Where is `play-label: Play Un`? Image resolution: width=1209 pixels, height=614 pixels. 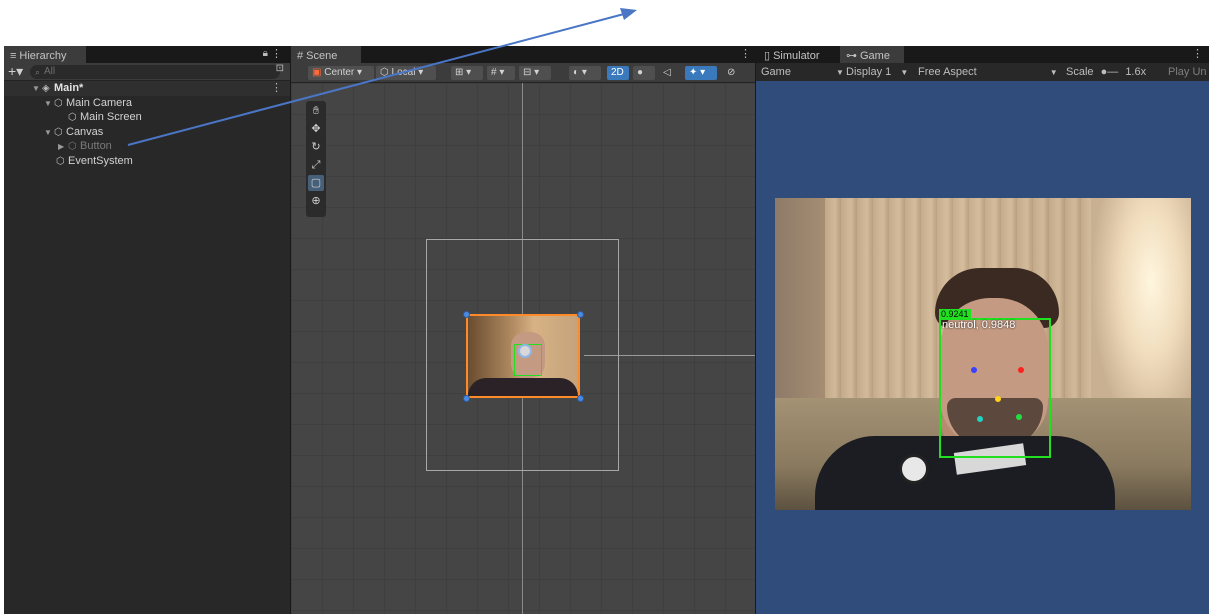 play-label: Play Un is located at coordinates (1187, 72).